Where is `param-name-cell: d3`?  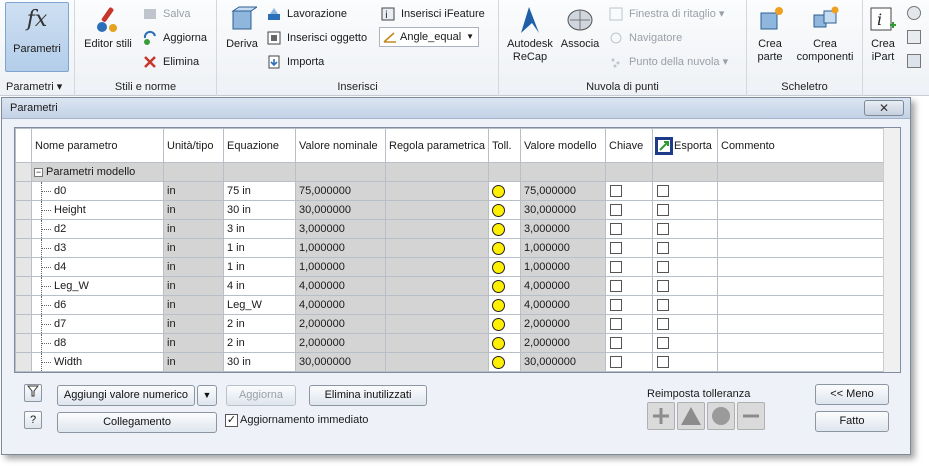 param-name-cell: d3 is located at coordinates (97, 248).